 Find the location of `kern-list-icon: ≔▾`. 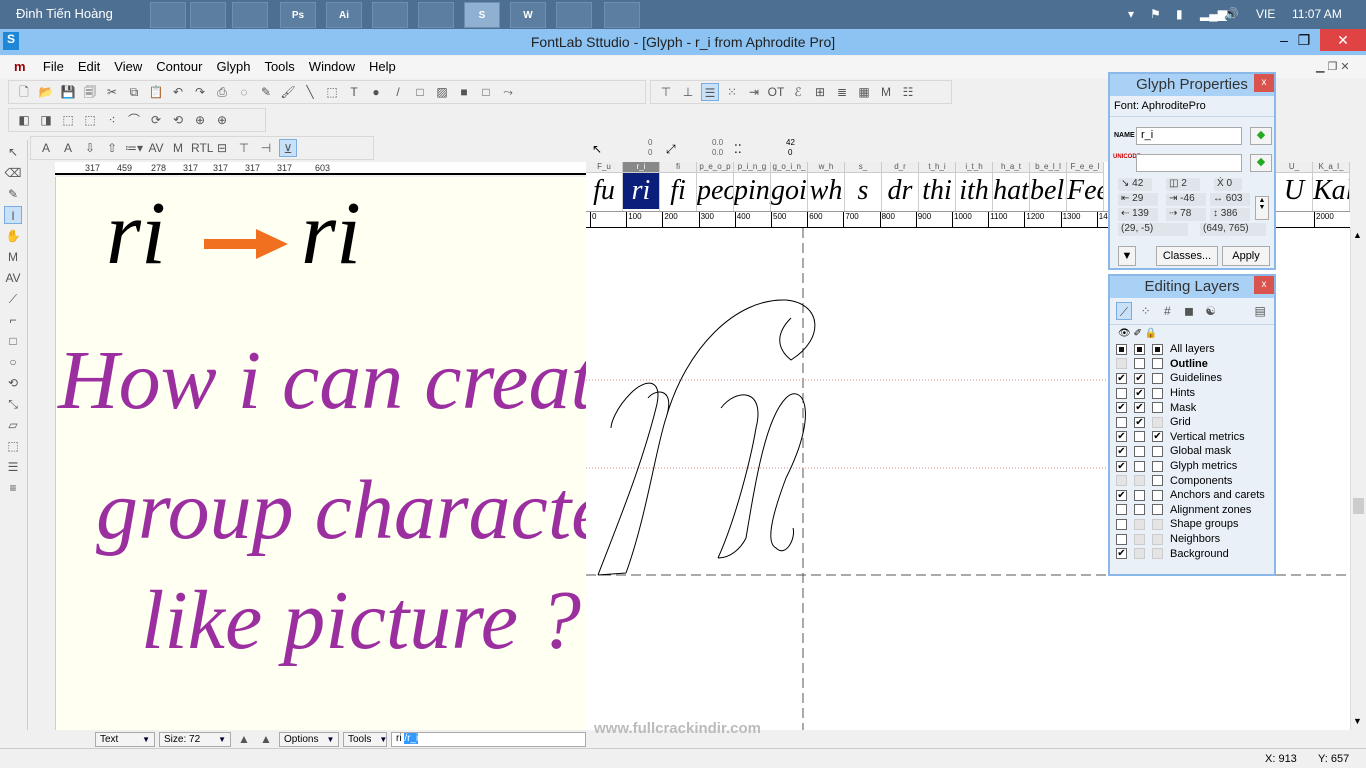

kern-list-icon: ≔▾ is located at coordinates (134, 148).